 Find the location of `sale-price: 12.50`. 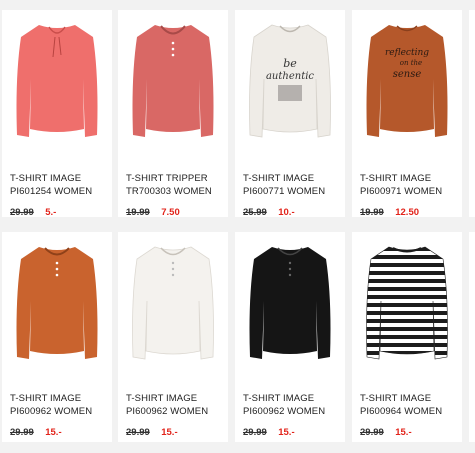

sale-price: 12.50 is located at coordinates (407, 212).